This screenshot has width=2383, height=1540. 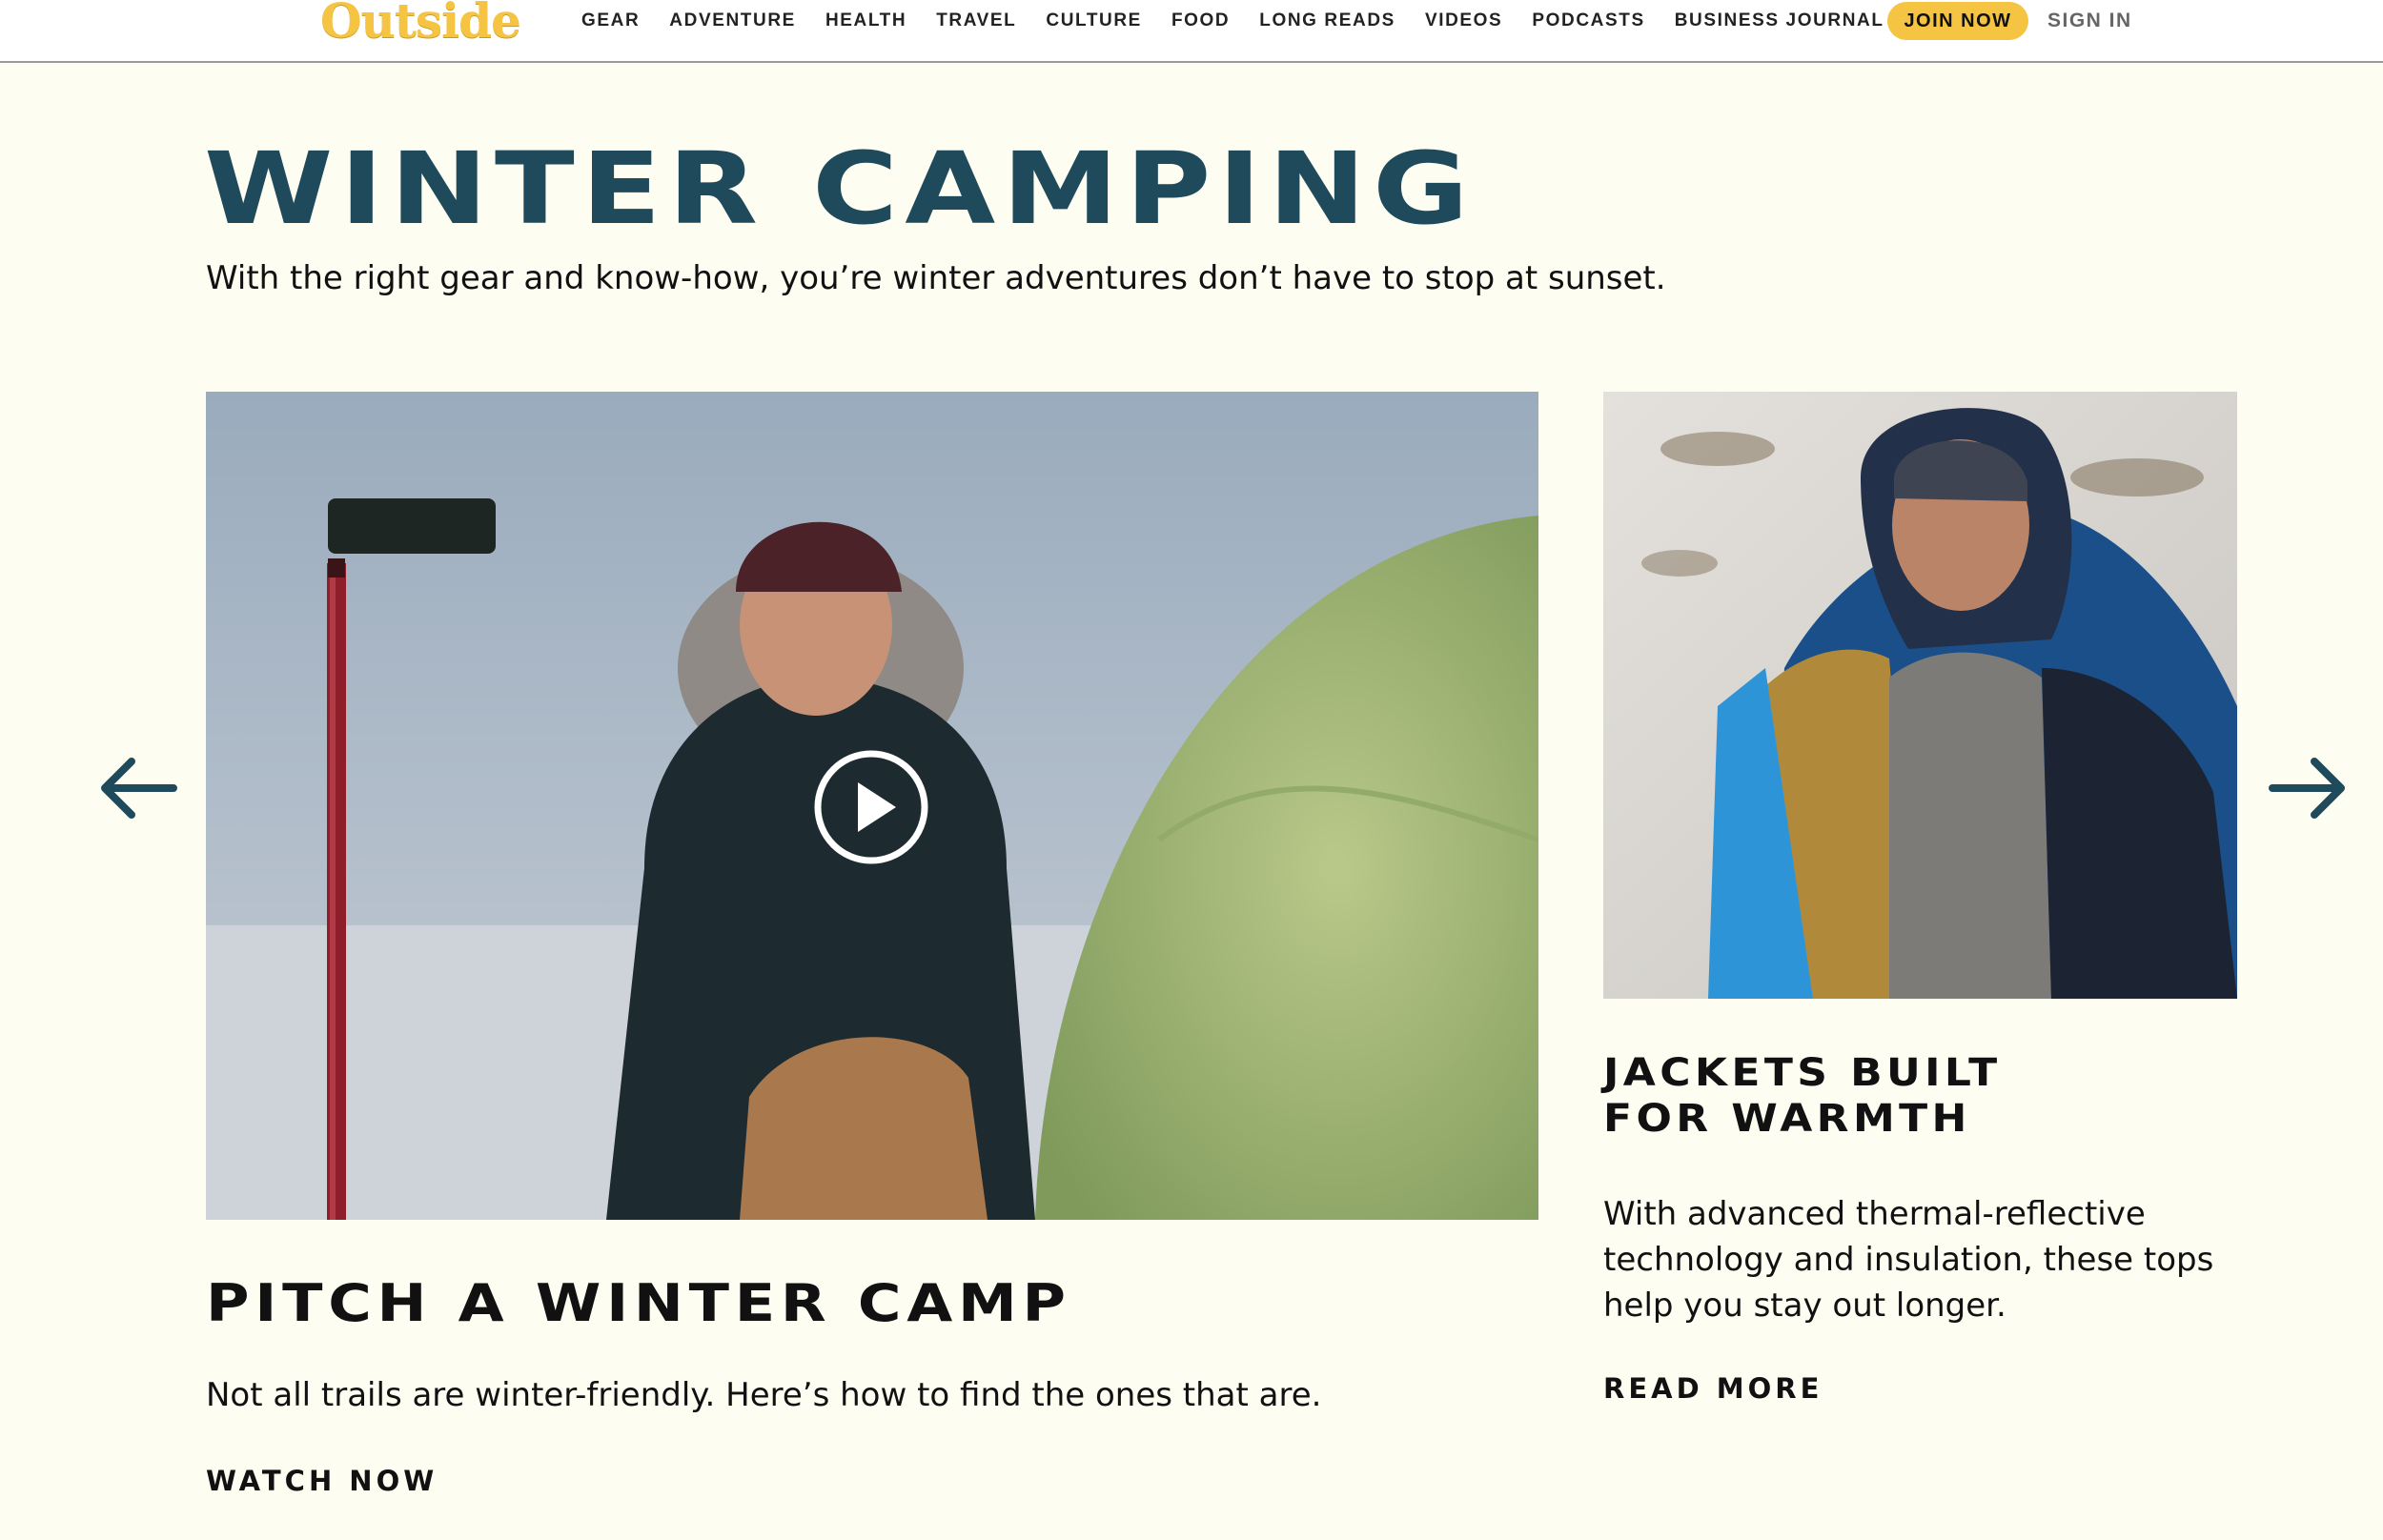 I want to click on main-card-title: PITCH A WINTER CAMP, so click(x=638, y=1303).